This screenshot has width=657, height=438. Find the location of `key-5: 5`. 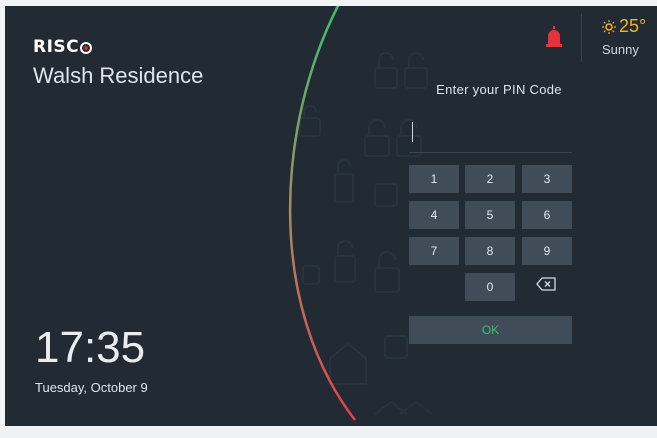

key-5: 5 is located at coordinates (490, 215).